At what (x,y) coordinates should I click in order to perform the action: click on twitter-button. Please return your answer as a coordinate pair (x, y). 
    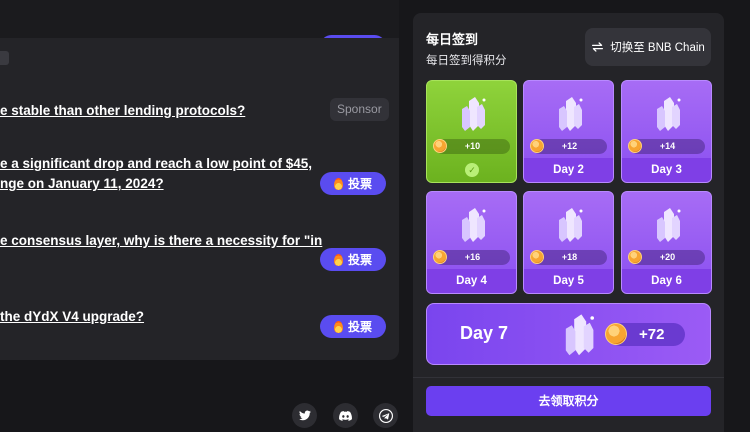
    Looking at the image, I should click on (304, 415).